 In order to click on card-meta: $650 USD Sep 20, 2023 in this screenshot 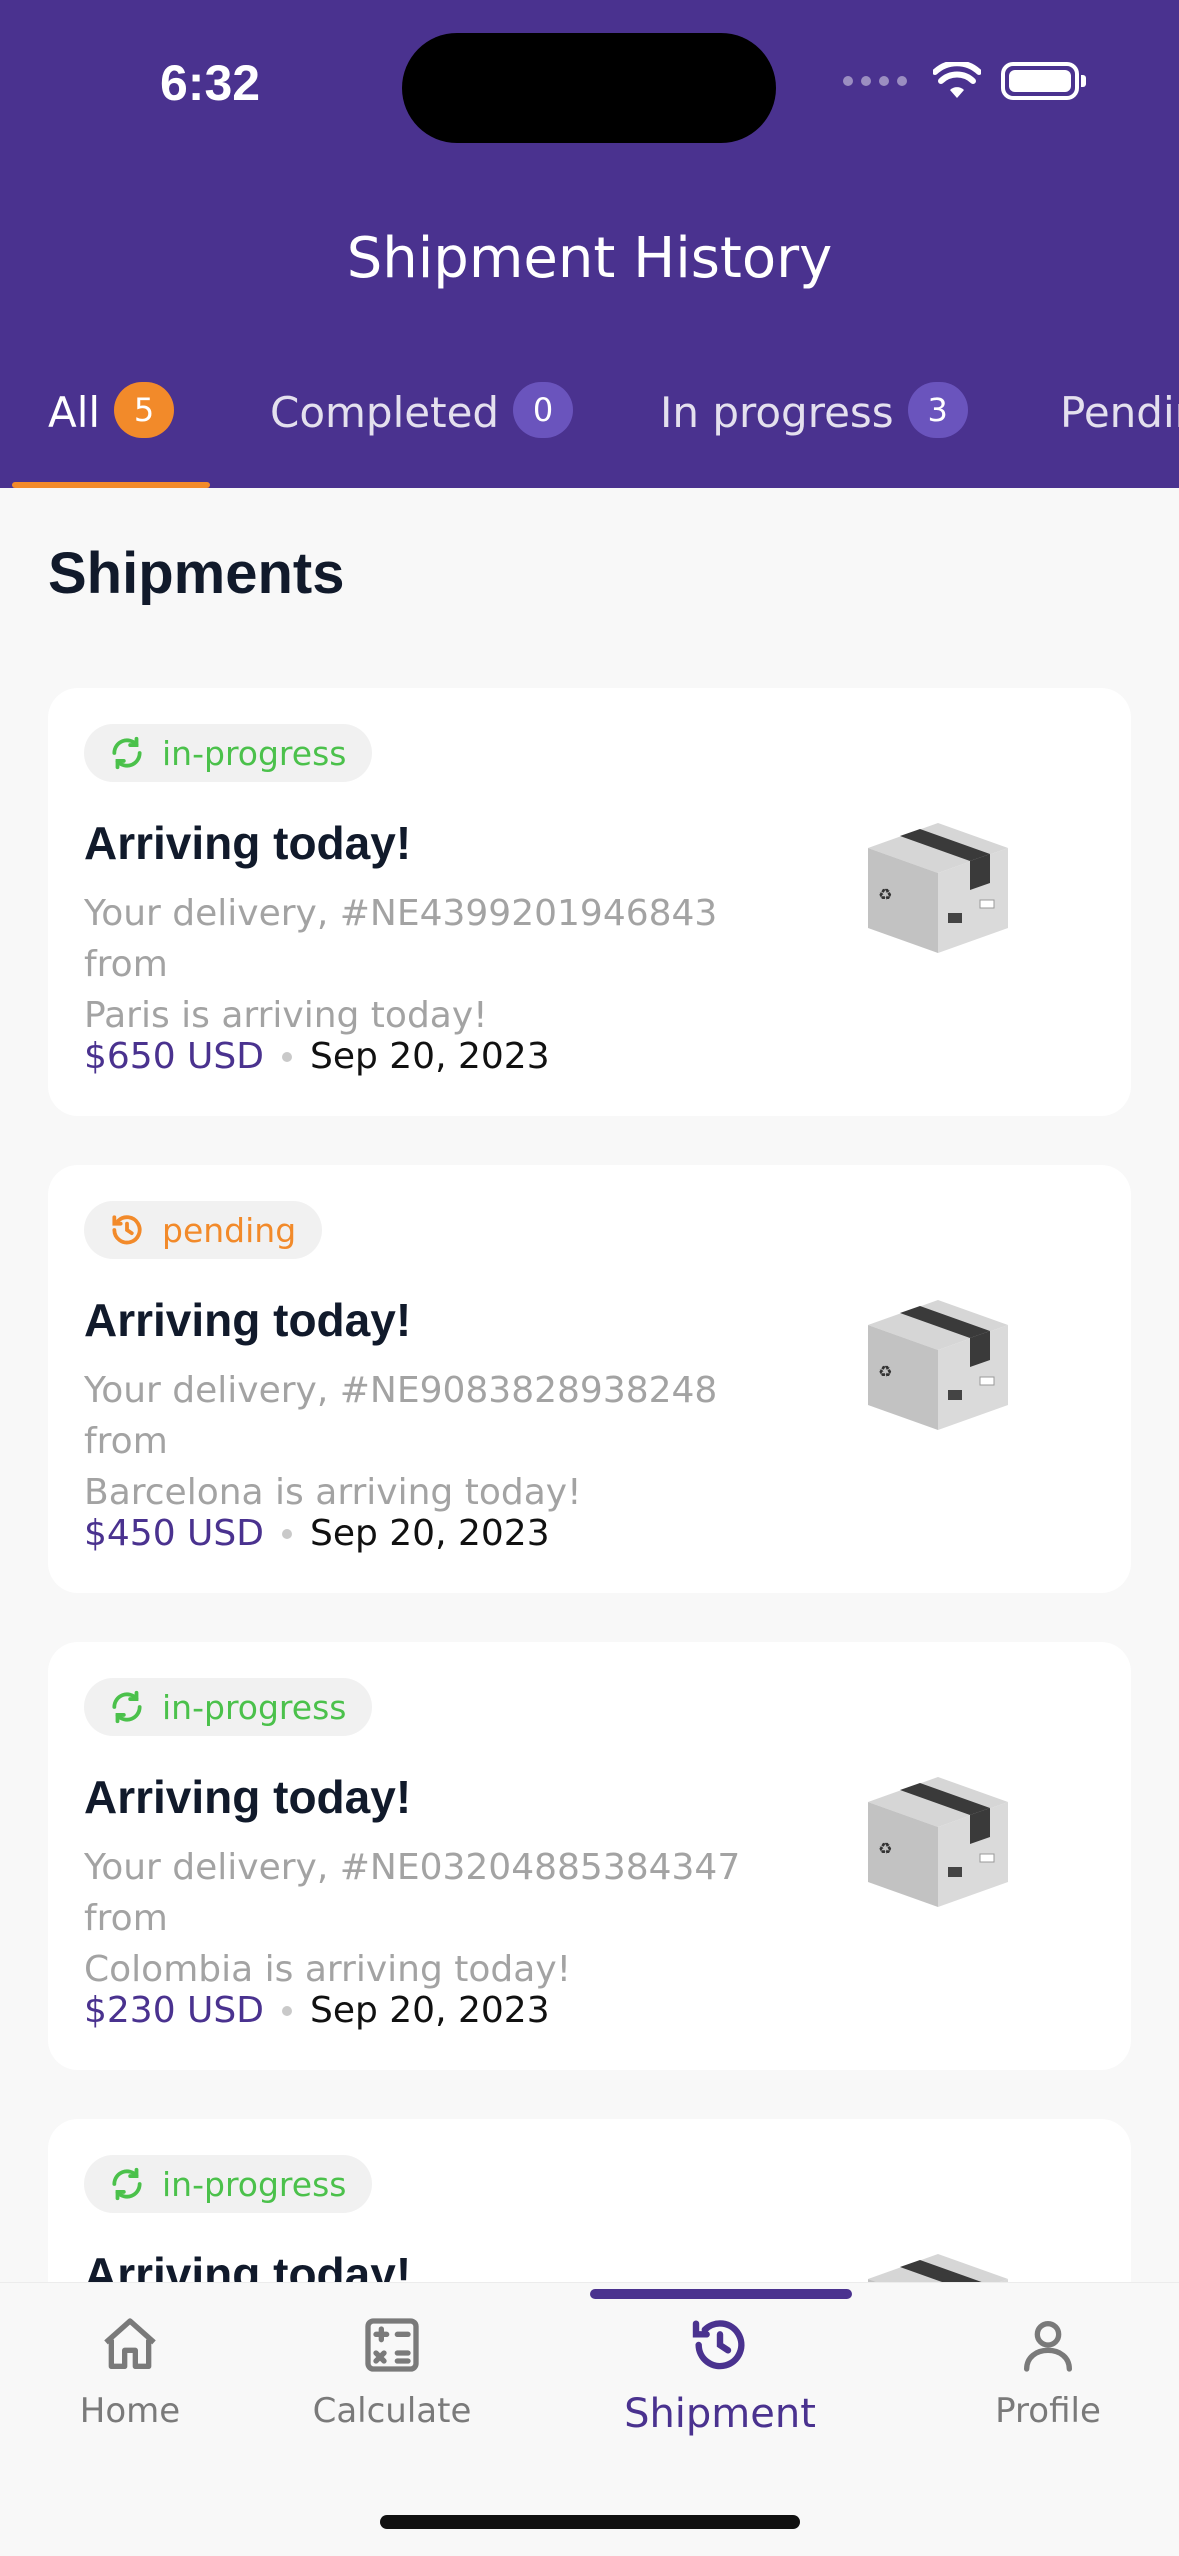, I will do `click(317, 1056)`.